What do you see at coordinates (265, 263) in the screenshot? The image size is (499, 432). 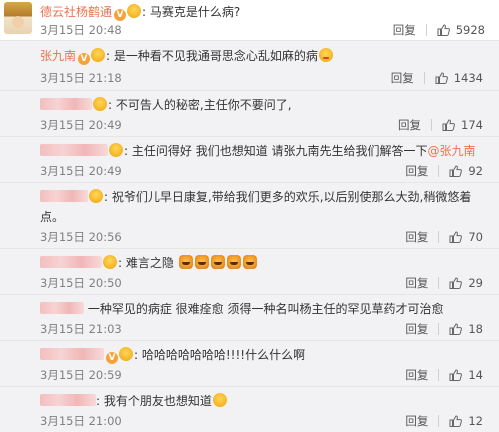 I see `comment-line: : 难言之隐` at bounding box center [265, 263].